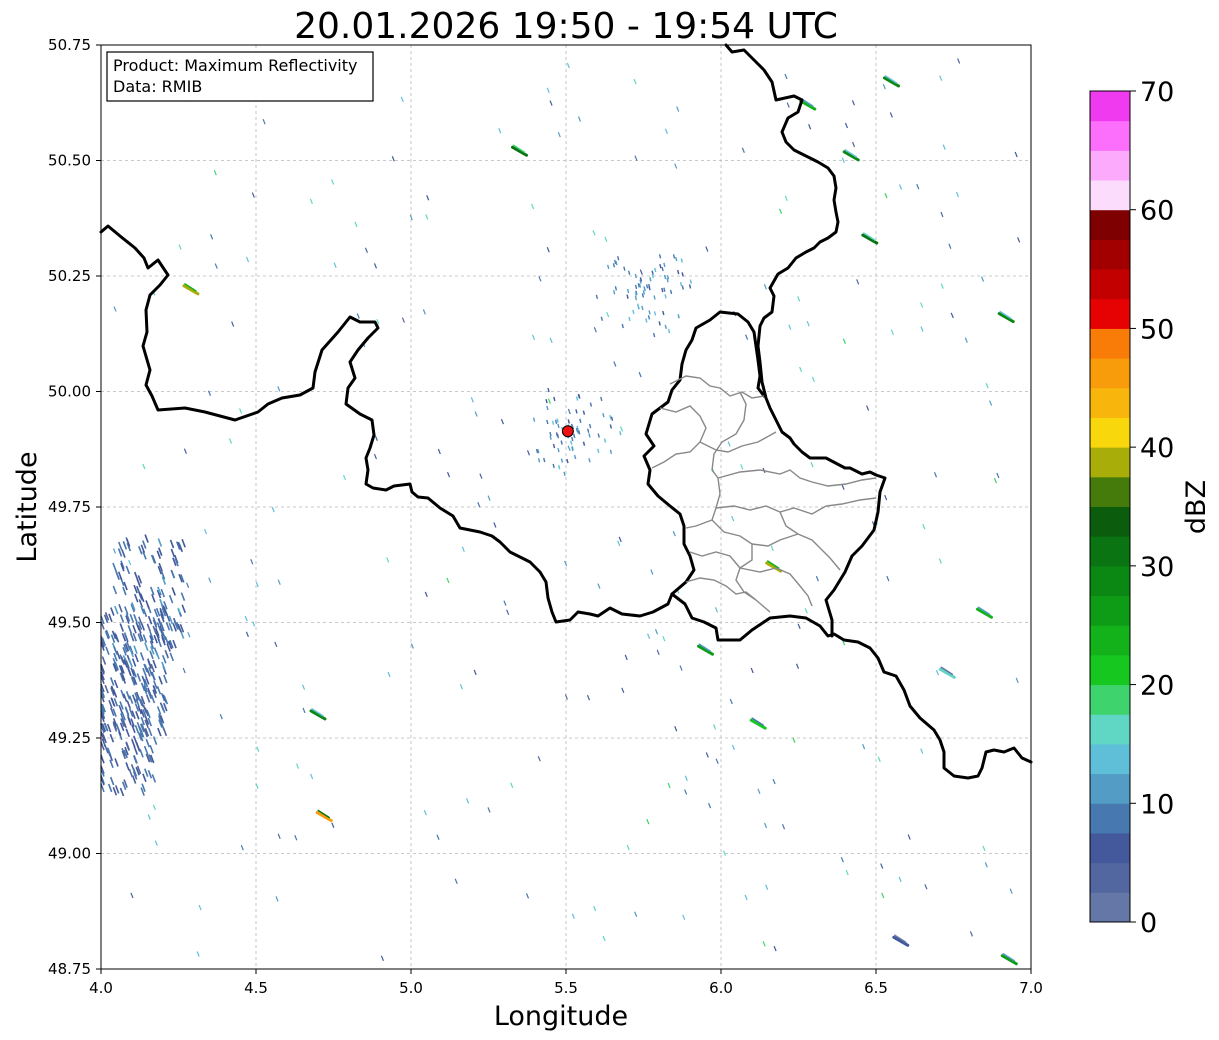 Image resolution: width=1219 pixels, height=1040 pixels. Describe the element at coordinates (876, 988) in the screenshot. I see `x-tick-label: 6.5` at that location.